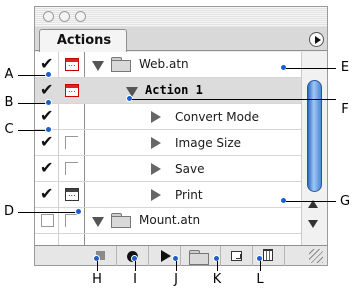 The height and width of the screenshot is (290, 353). I want to click on scroll-down-arrow-icon, so click(313, 224).